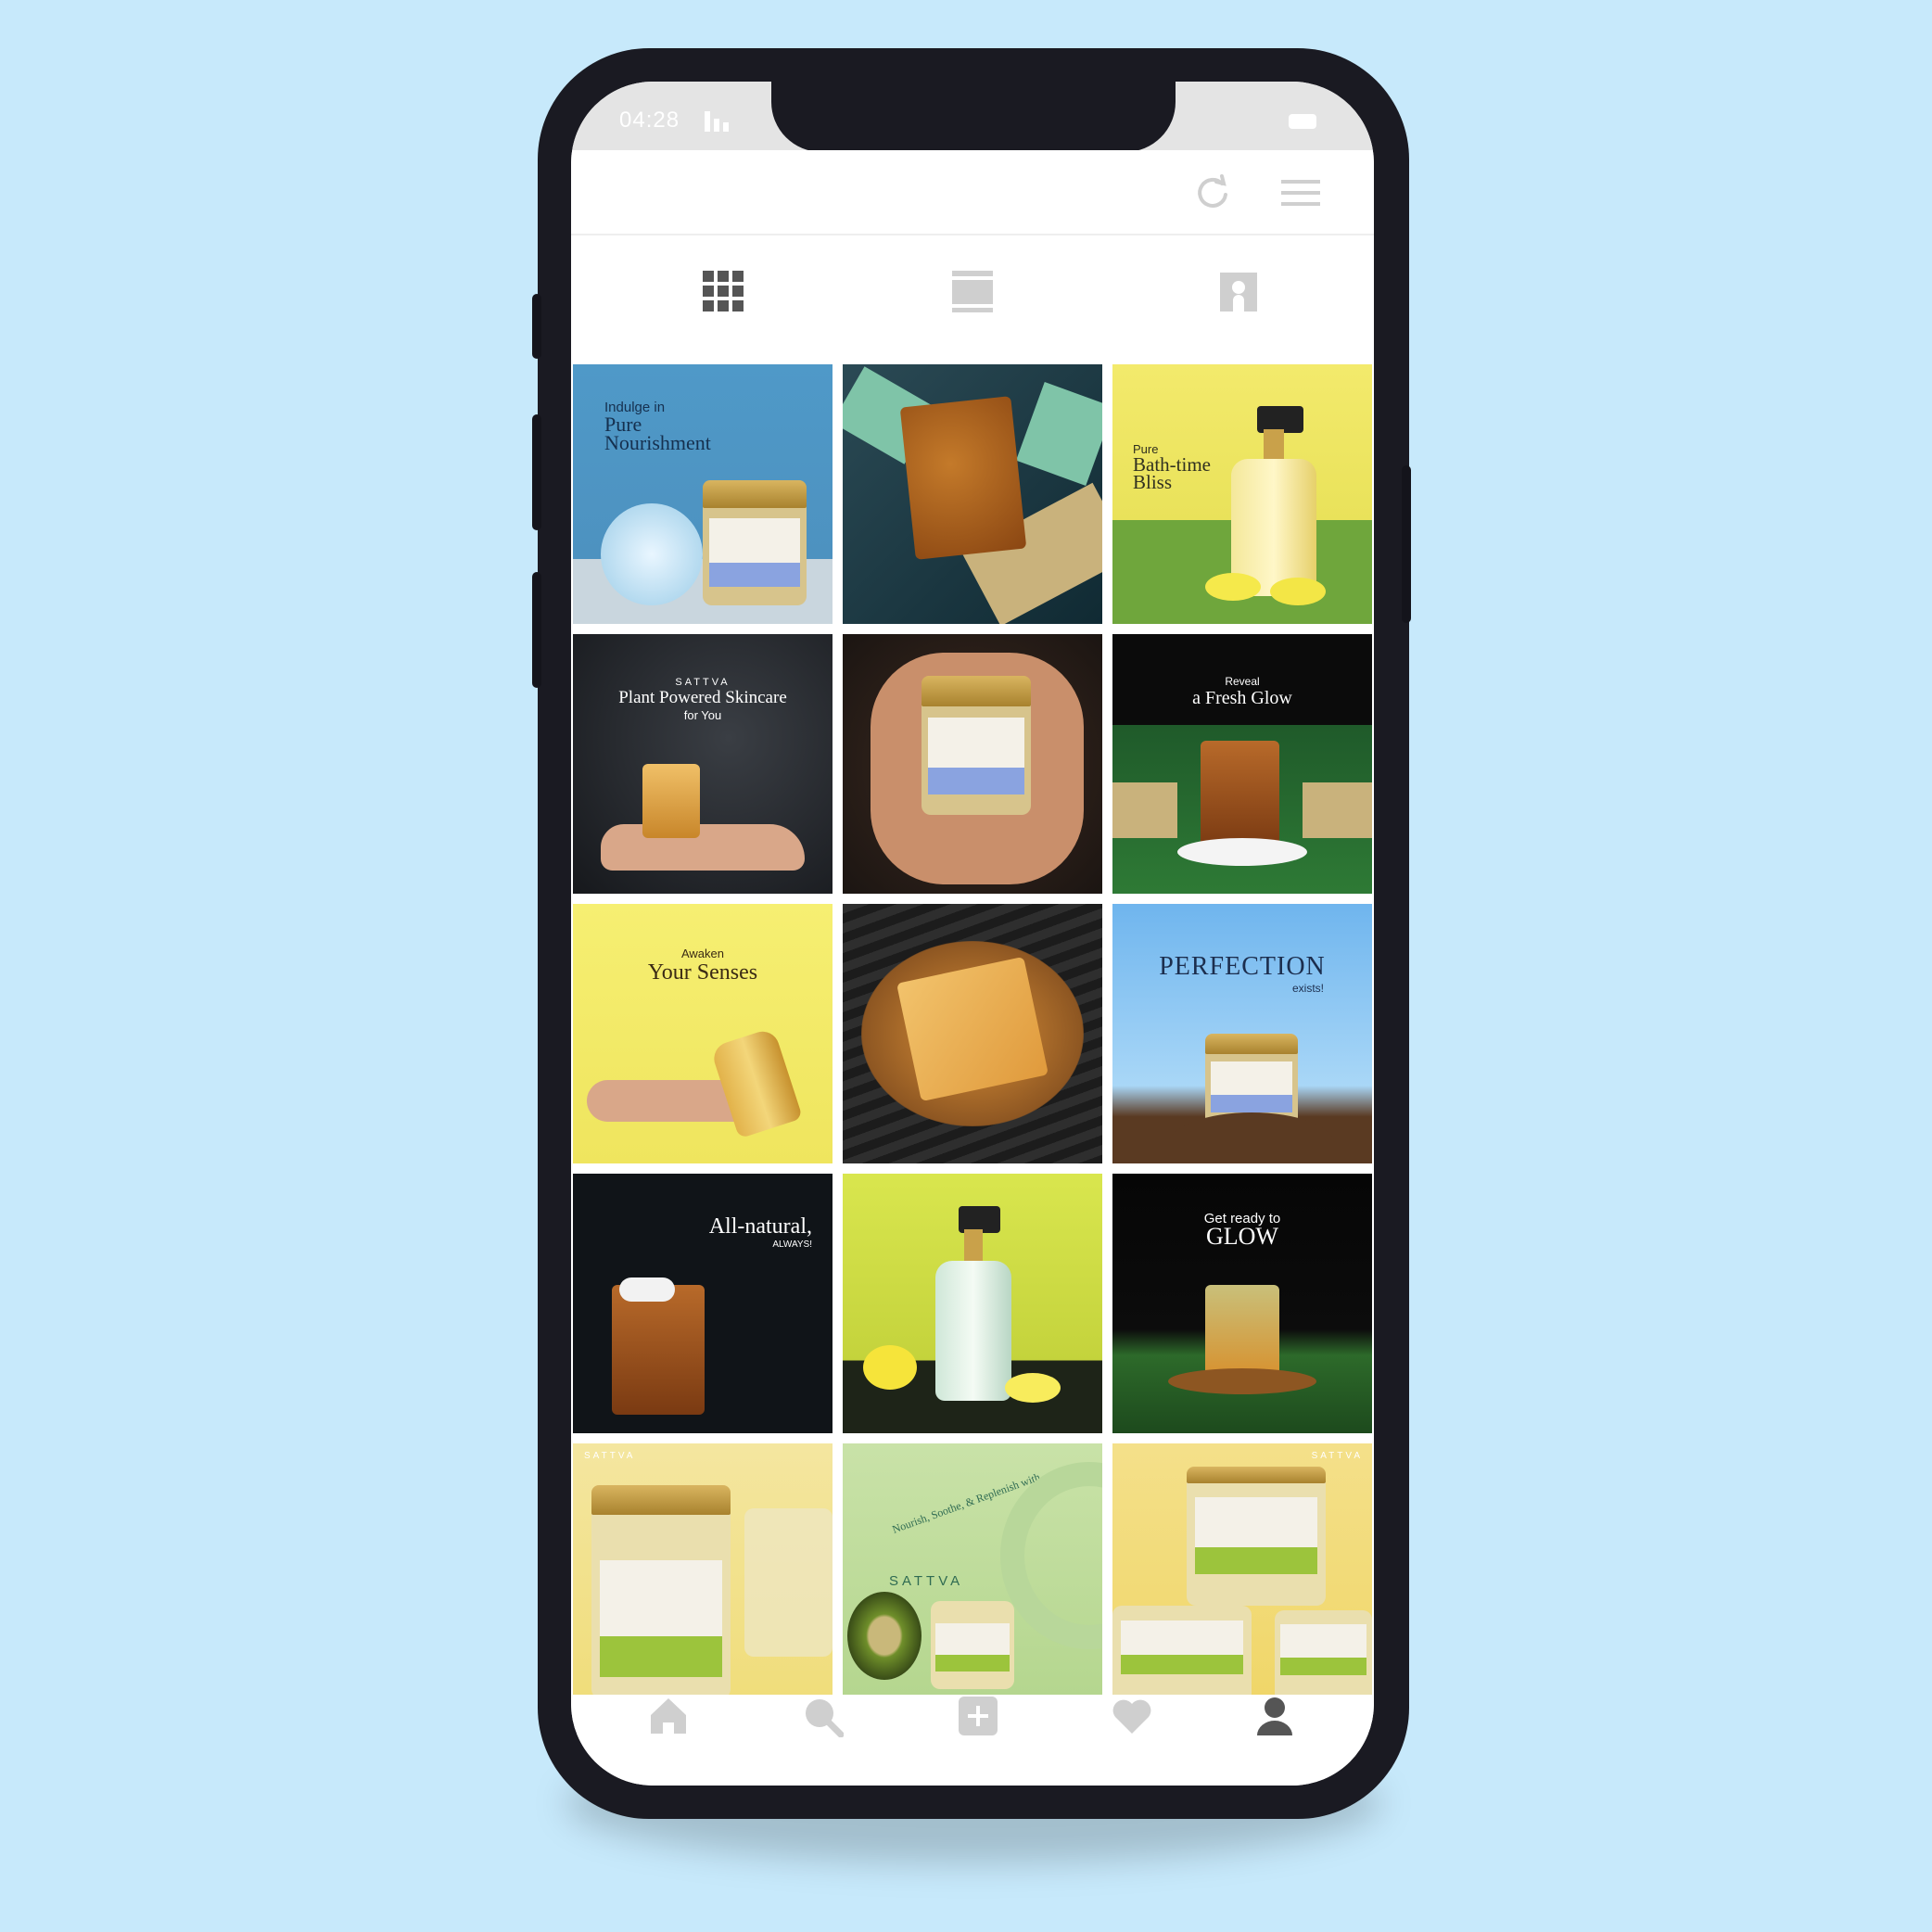  What do you see at coordinates (1242, 681) in the screenshot?
I see `post-caption: Reveal` at bounding box center [1242, 681].